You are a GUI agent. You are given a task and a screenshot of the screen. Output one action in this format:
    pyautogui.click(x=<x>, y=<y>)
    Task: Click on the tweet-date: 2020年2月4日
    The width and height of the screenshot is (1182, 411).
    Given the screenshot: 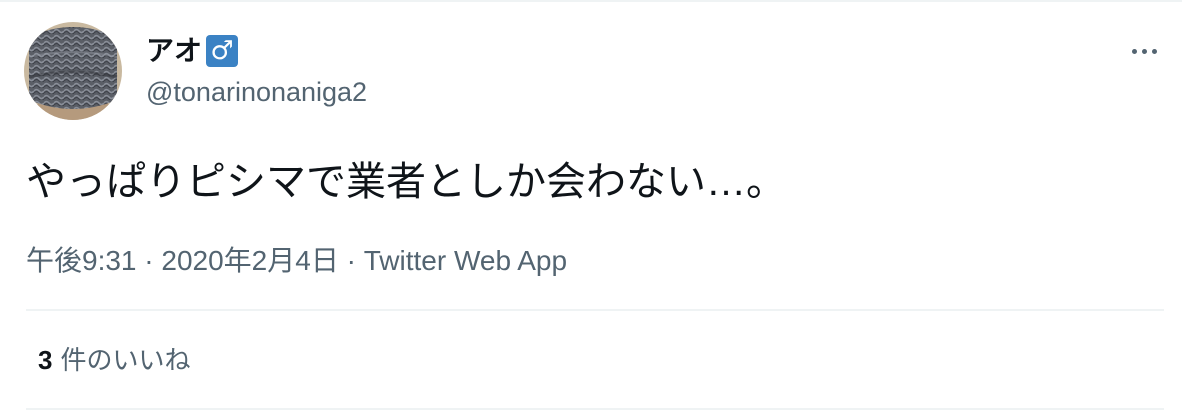 What is the action you would take?
    pyautogui.click(x=249, y=260)
    